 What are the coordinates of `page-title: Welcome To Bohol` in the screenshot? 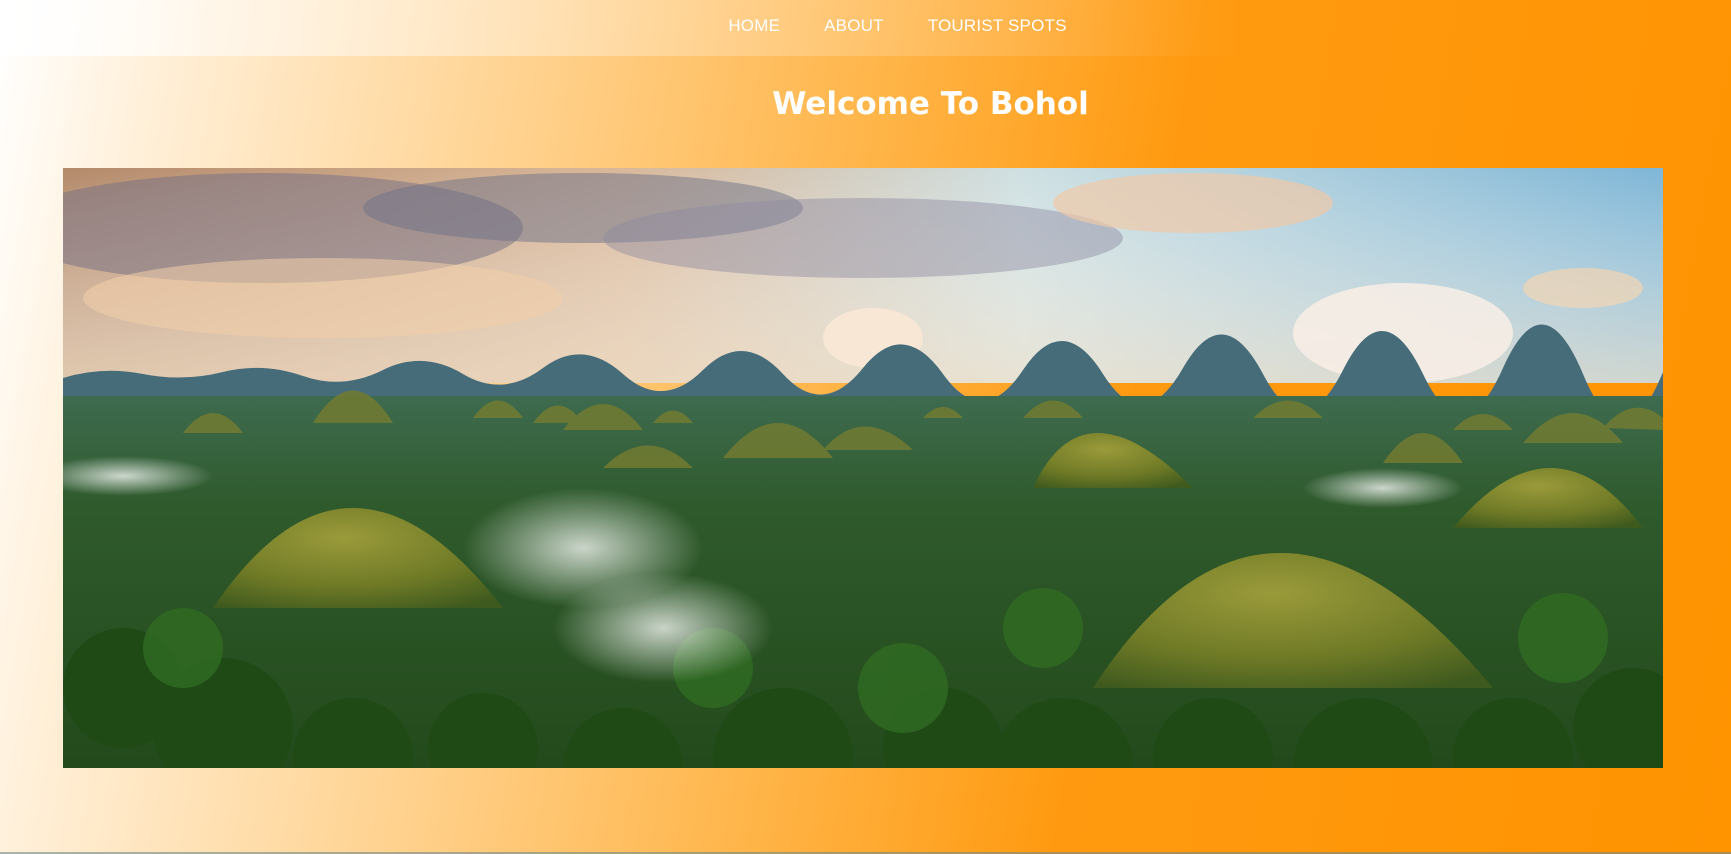 It's located at (930, 104).